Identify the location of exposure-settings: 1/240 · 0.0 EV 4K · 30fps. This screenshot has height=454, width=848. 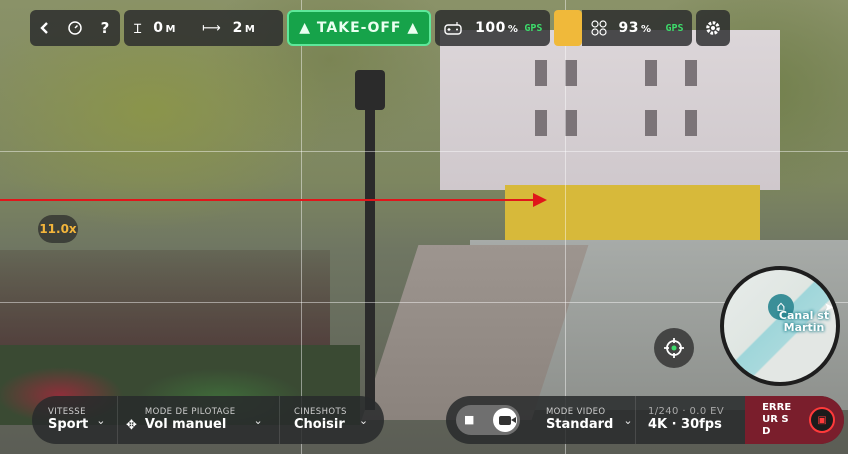
(690, 420).